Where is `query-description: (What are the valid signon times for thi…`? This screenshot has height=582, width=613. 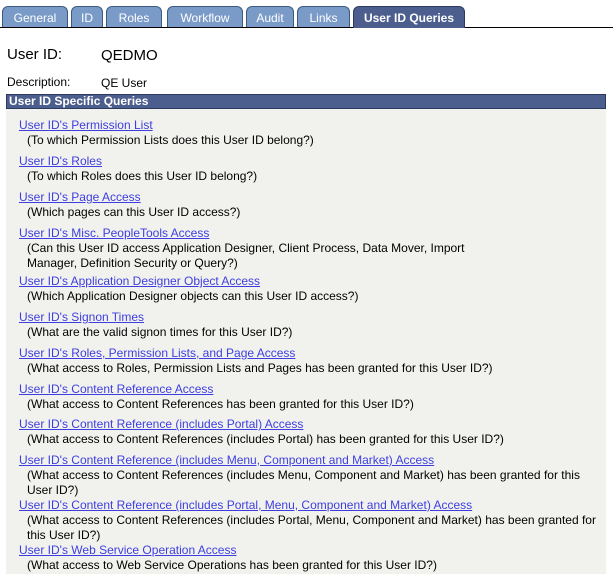
query-description: (What are the valid signon times for thi… is located at coordinates (160, 332).